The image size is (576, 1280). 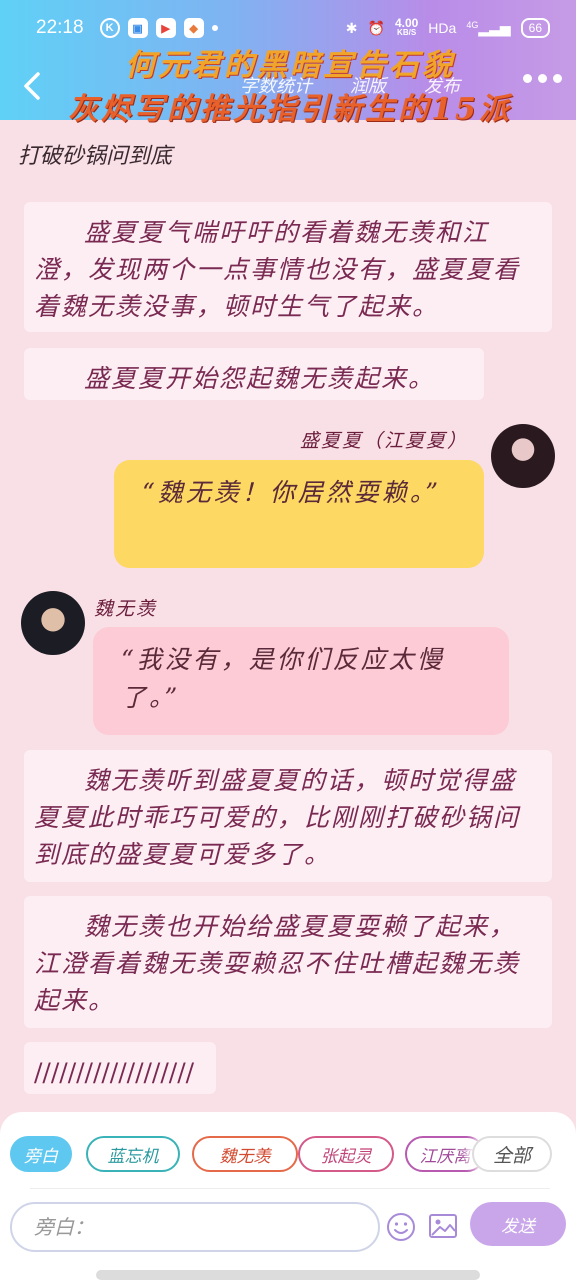 What do you see at coordinates (137, 28) in the screenshot?
I see `camera-app-icon: ▣` at bounding box center [137, 28].